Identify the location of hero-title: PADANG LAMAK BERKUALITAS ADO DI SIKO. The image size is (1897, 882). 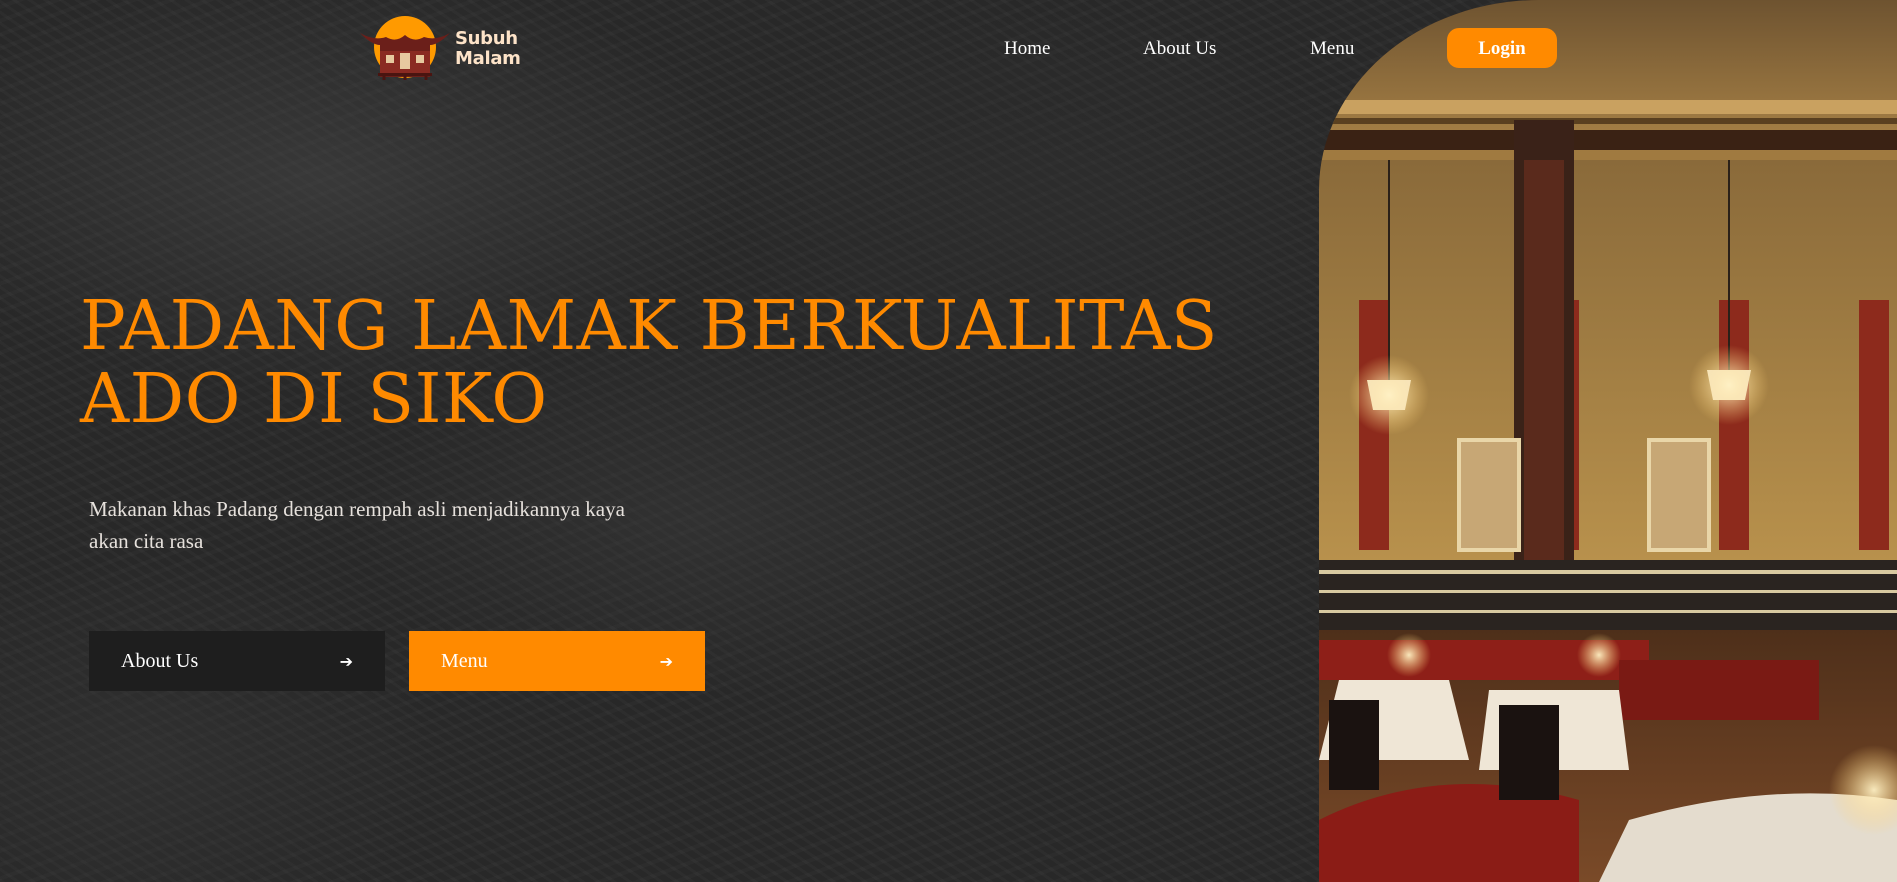
(655, 363).